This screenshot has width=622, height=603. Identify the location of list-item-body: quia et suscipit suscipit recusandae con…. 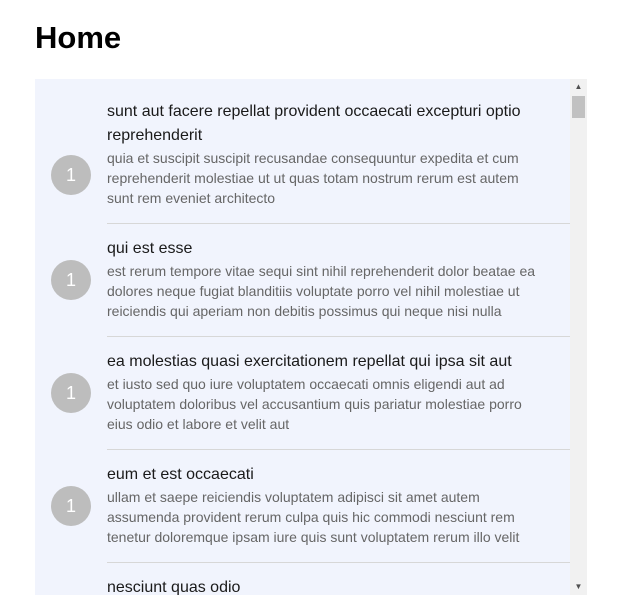
(313, 178).